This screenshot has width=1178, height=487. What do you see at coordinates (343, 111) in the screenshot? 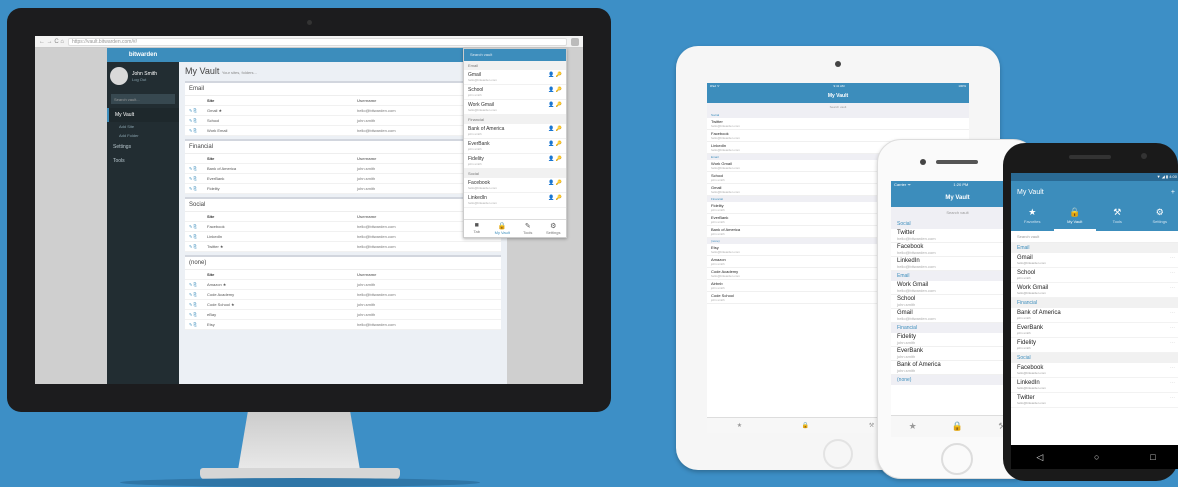
I see `table-row: ✎ ⎘ Gmail ★ hello@bitwarden.com` at bounding box center [343, 111].